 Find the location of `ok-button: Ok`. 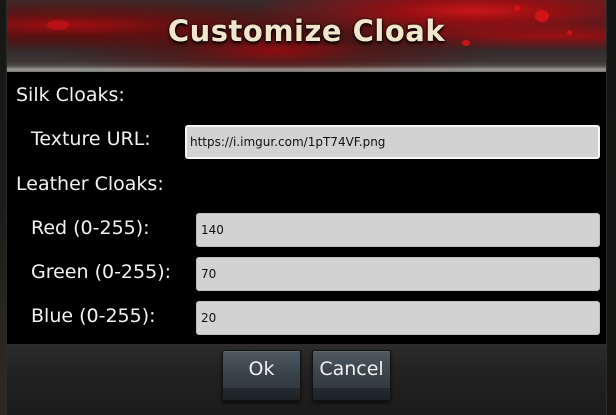

ok-button: Ok is located at coordinates (261, 375).